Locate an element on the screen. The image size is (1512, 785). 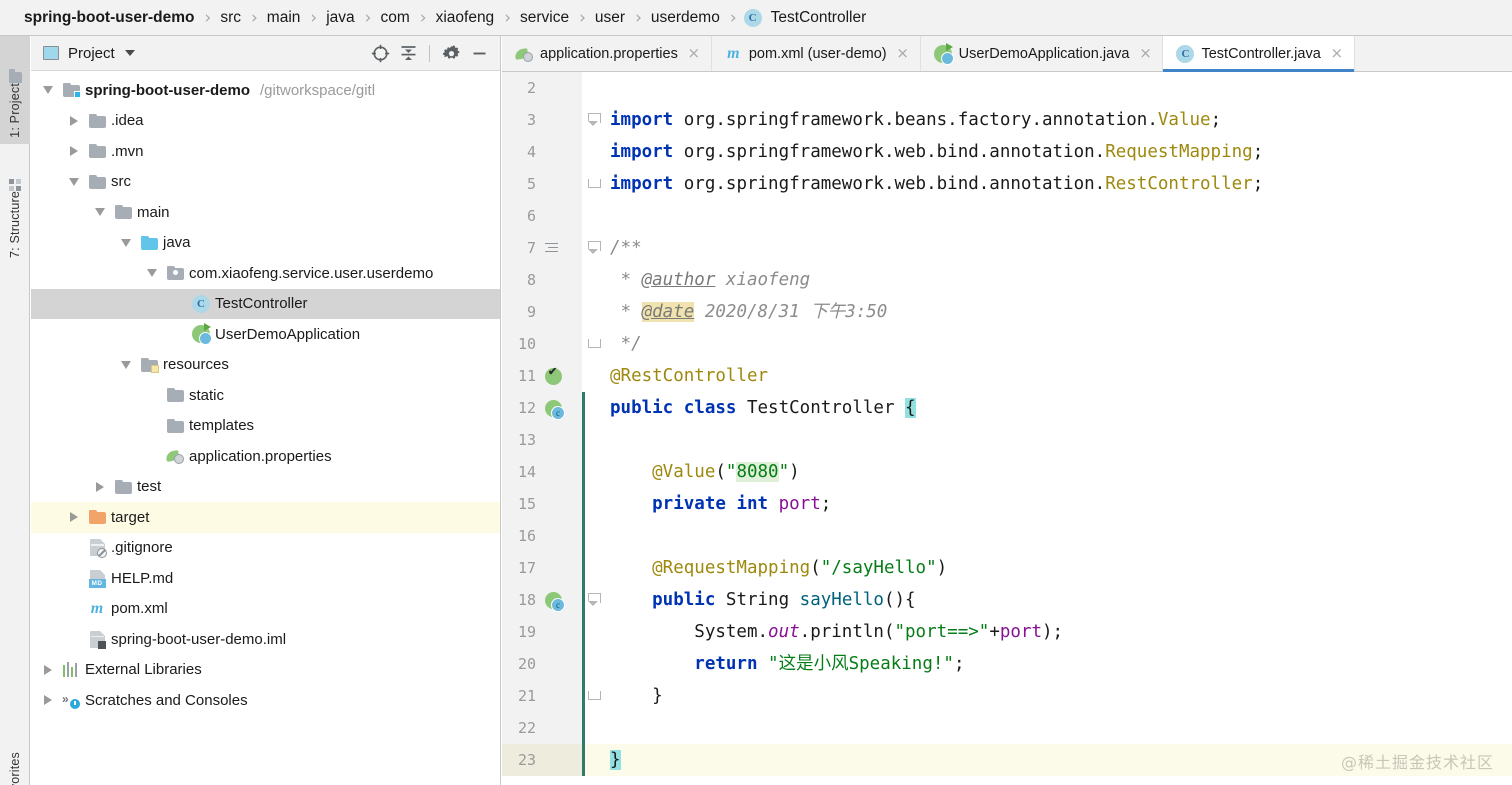
editor-tab-userdemoapplication-java: UserDemoApplication.java × is located at coordinates (1042, 53).